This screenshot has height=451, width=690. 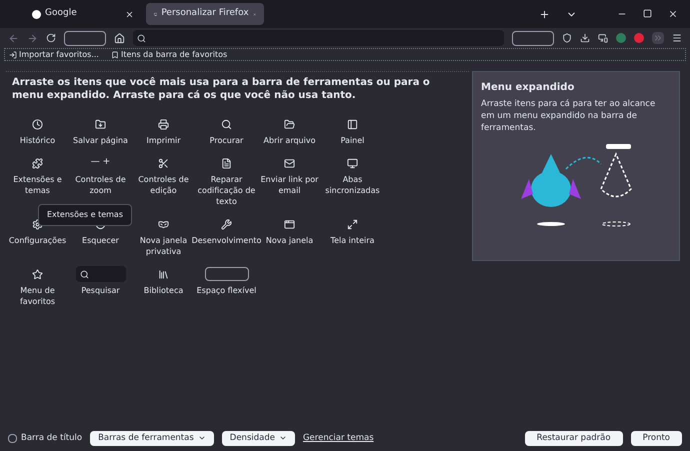 I want to click on panel-title: Menu expandido, so click(x=528, y=88).